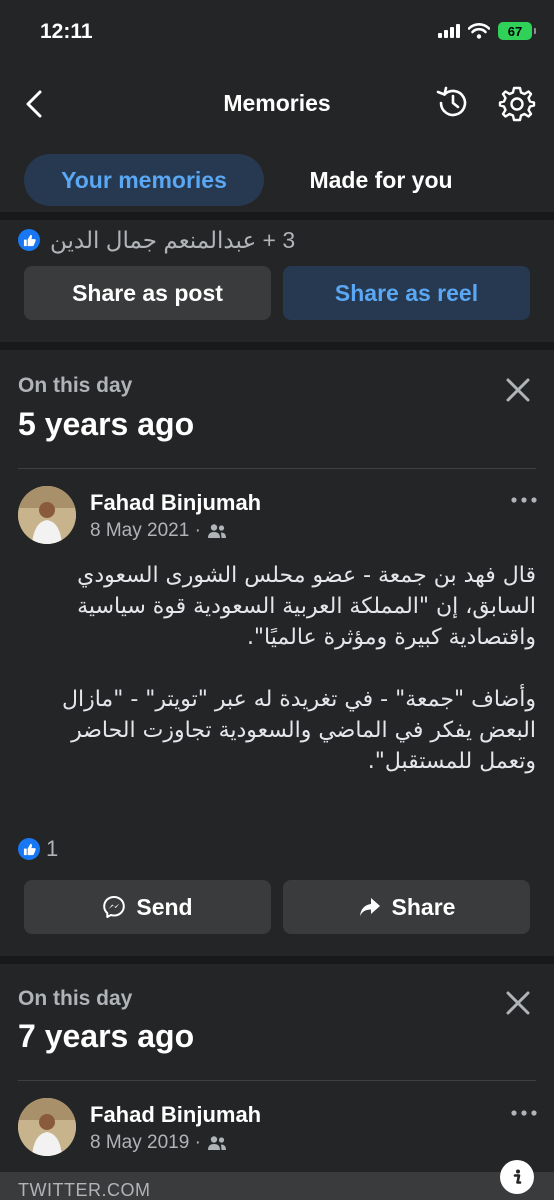 The image size is (554, 1200). Describe the element at coordinates (106, 424) in the screenshot. I see `memory-heading: 5 years ago` at that location.